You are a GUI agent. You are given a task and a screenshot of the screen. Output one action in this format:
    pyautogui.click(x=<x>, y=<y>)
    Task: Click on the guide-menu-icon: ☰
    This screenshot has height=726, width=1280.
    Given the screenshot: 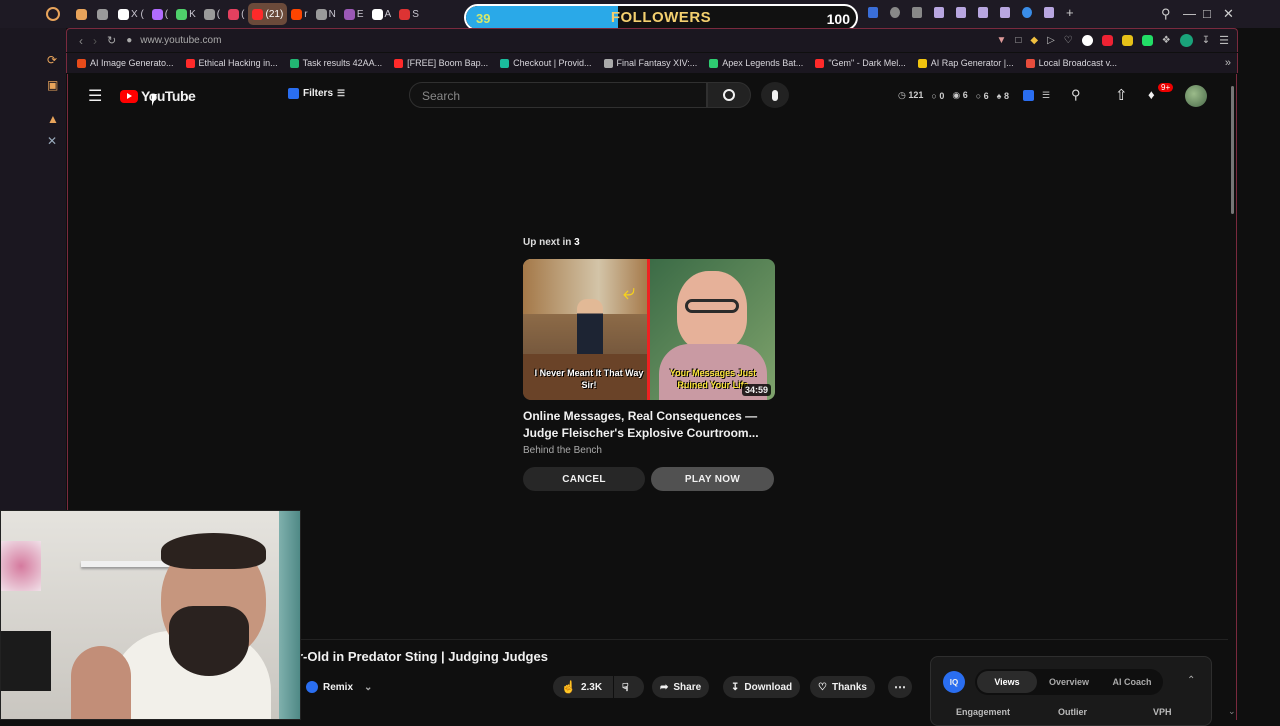 What is the action you would take?
    pyautogui.click(x=95, y=96)
    